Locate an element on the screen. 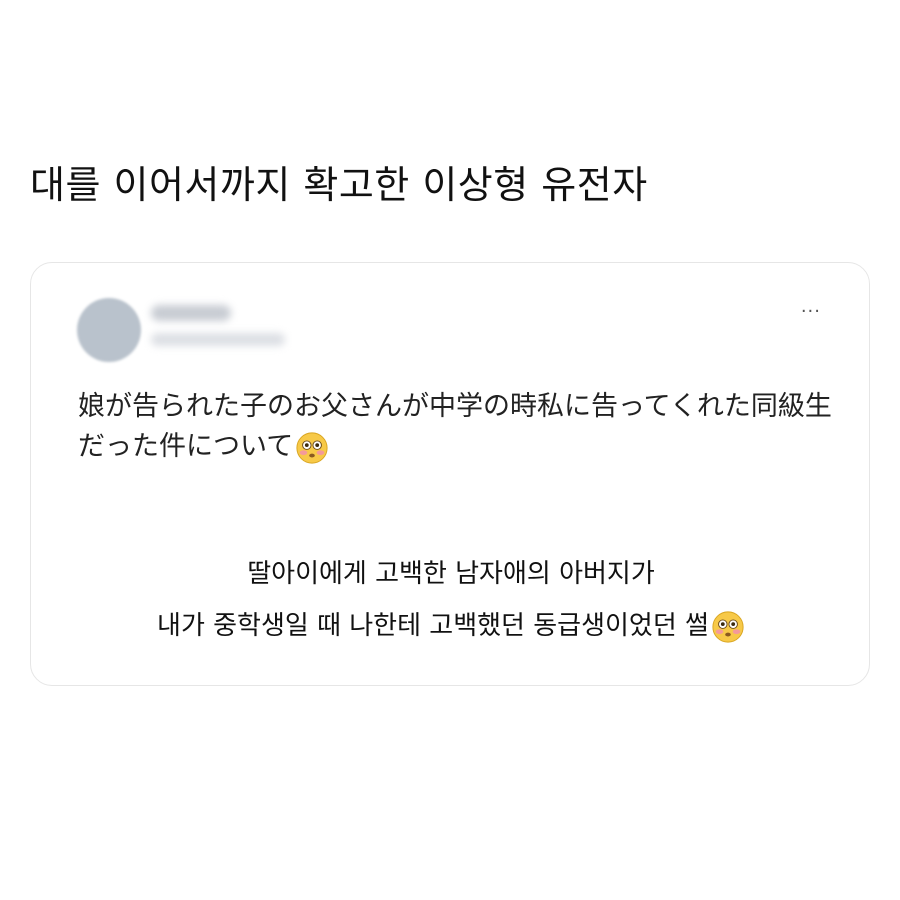 Image resolution: width=900 pixels, height=900 pixels. translation-line-2: 내가 중학생일 때 나한테 고백했던 동급생이었던 썰 is located at coordinates (451, 624).